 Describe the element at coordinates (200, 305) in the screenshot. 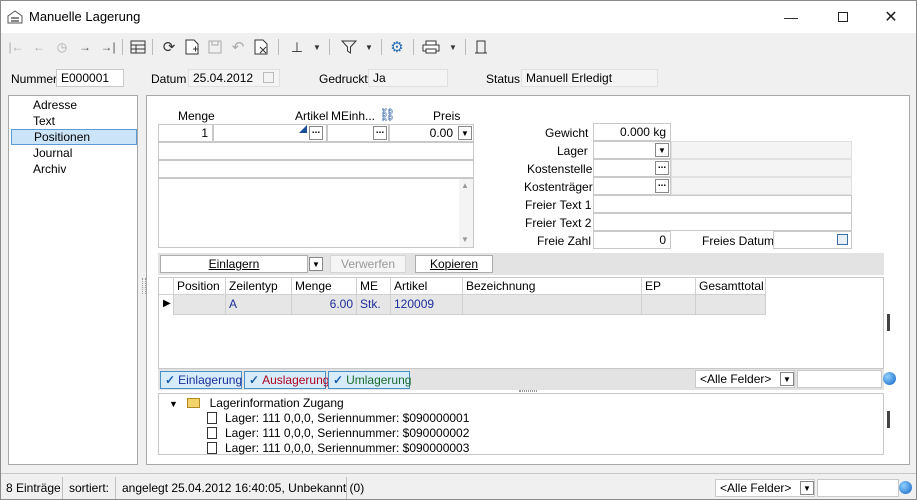

I see `cell-position` at that location.